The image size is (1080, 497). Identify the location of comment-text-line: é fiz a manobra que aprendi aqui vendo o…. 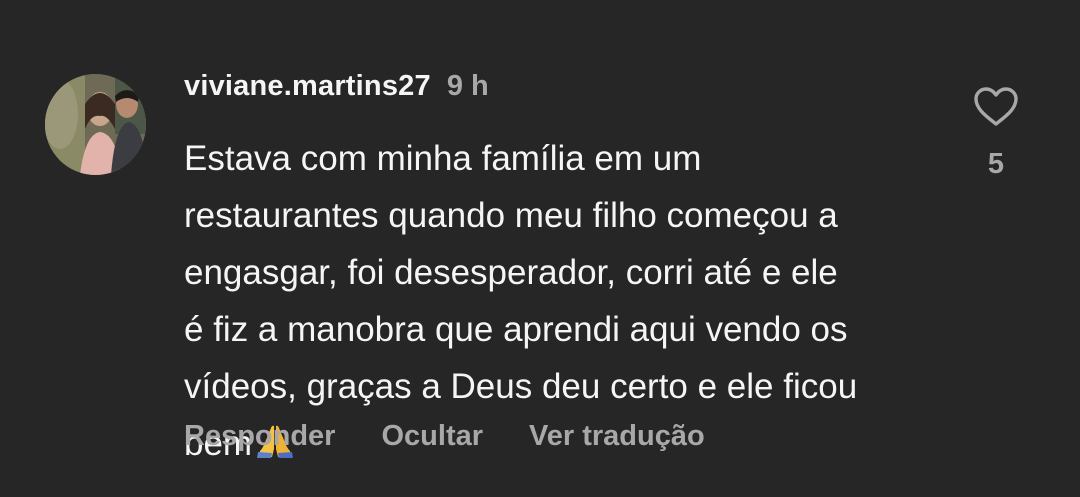
(516, 329).